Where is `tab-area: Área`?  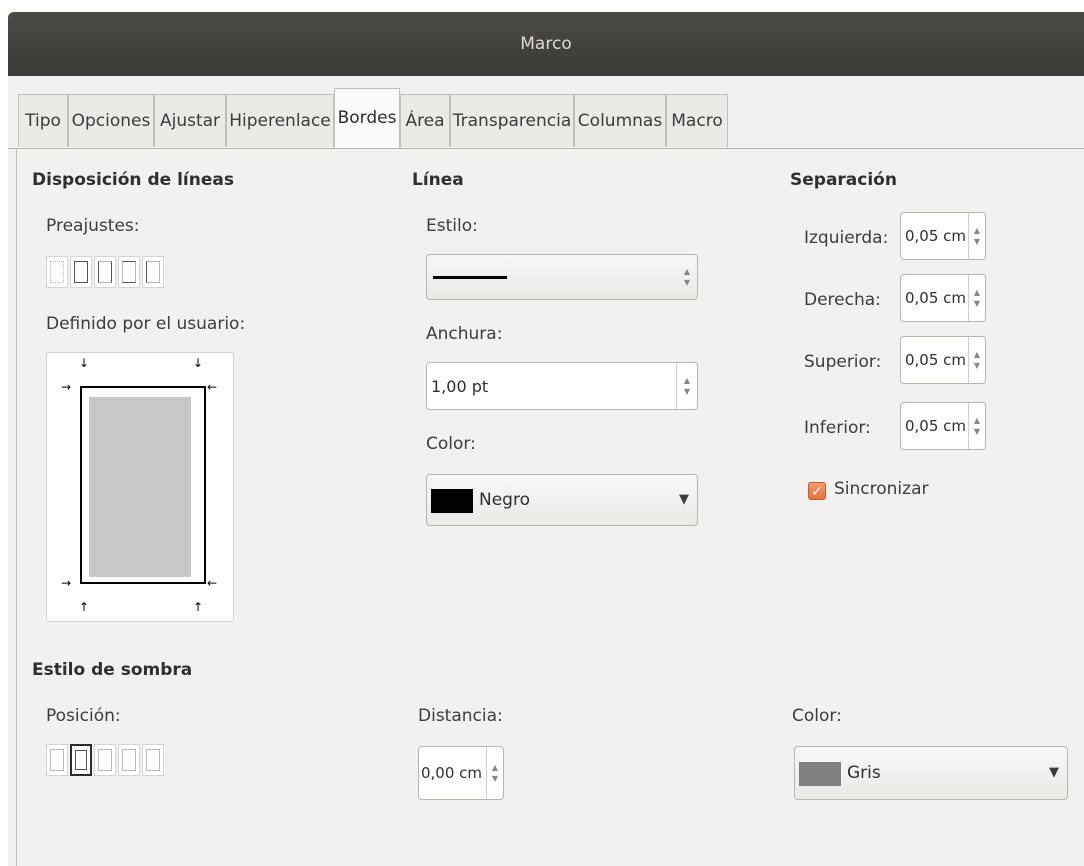 tab-area: Área is located at coordinates (425, 120).